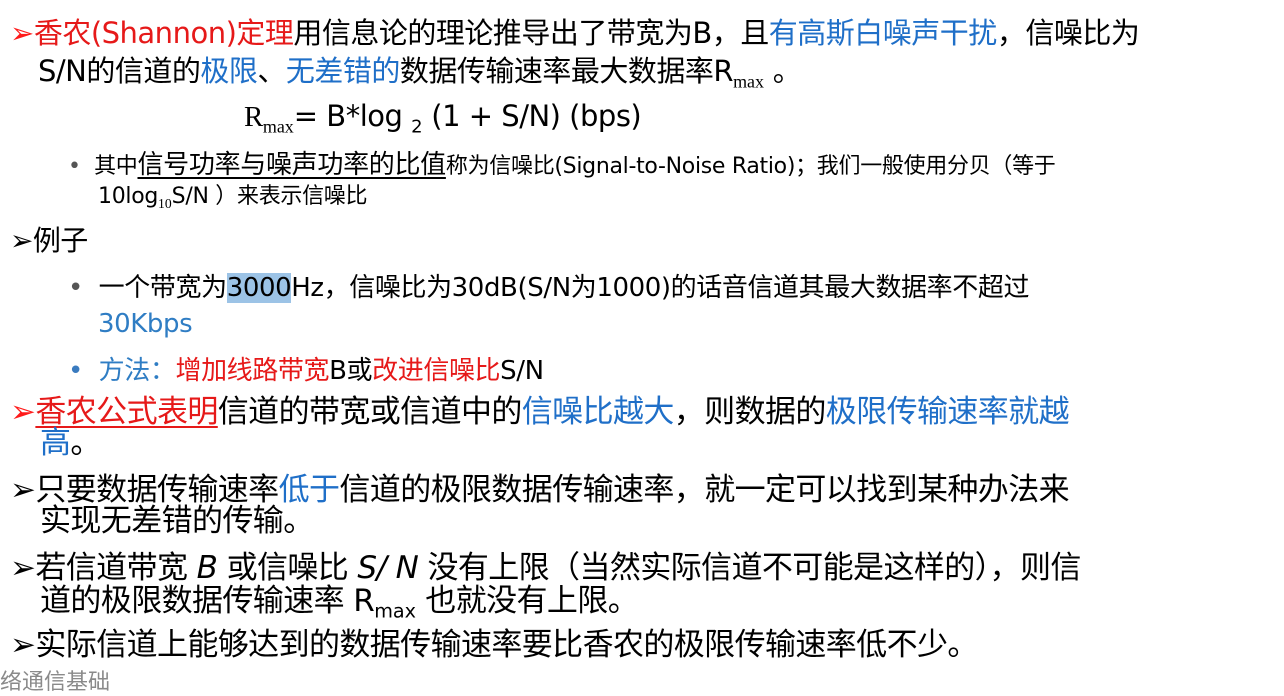 The width and height of the screenshot is (1284, 696). Describe the element at coordinates (177, 521) in the screenshot. I see `error-free-paragraph-line2: 实现无差错的传输。` at that location.